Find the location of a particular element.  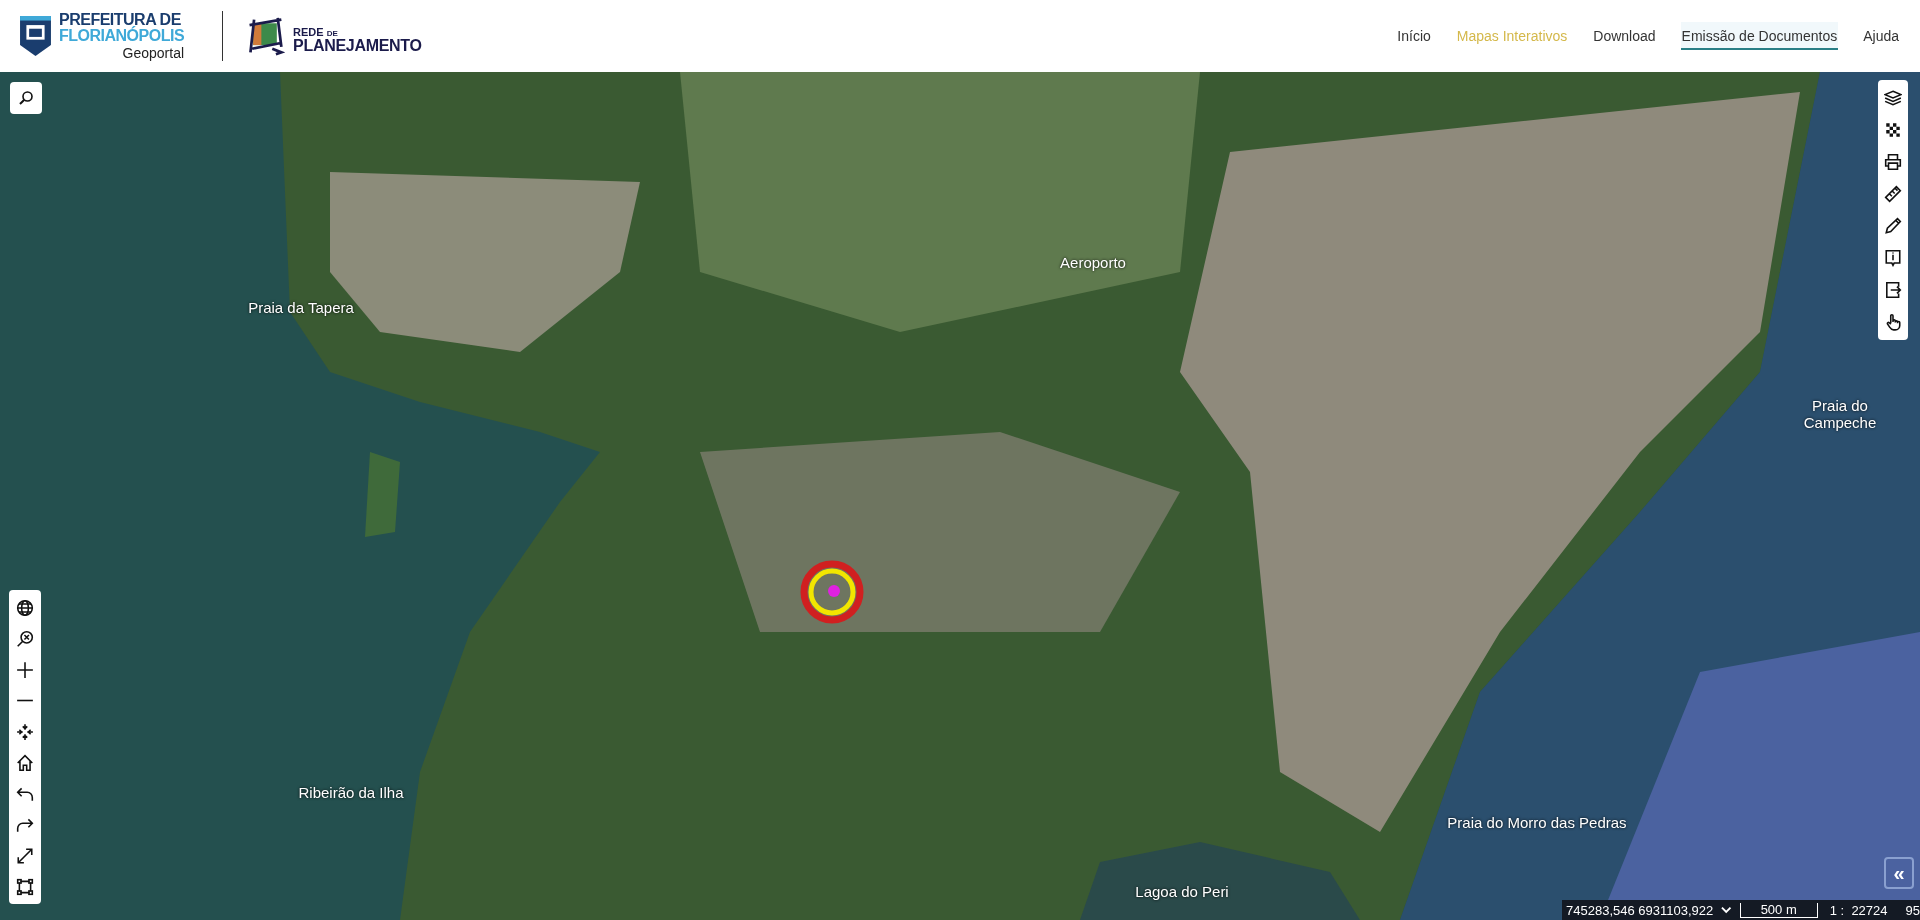

minus-icon is located at coordinates (25, 700).